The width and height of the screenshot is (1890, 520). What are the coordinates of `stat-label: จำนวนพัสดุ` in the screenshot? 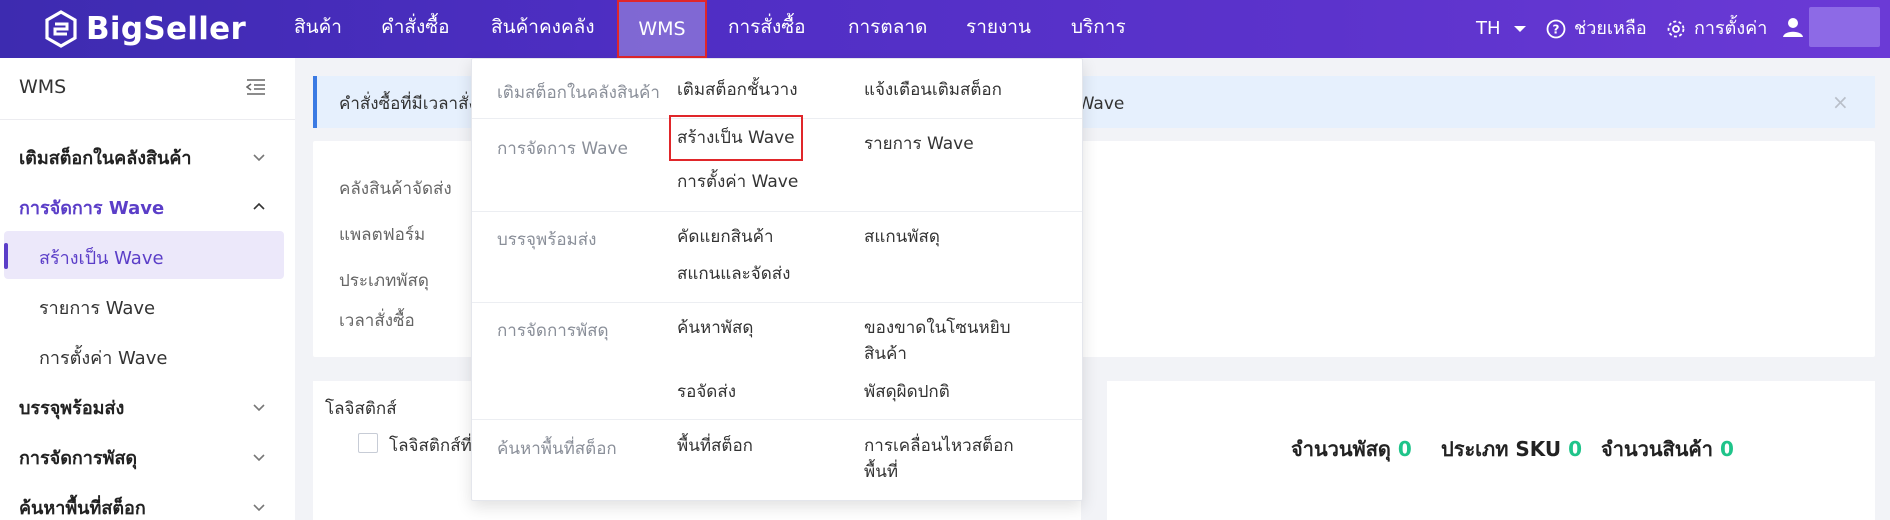 It's located at (1341, 449).